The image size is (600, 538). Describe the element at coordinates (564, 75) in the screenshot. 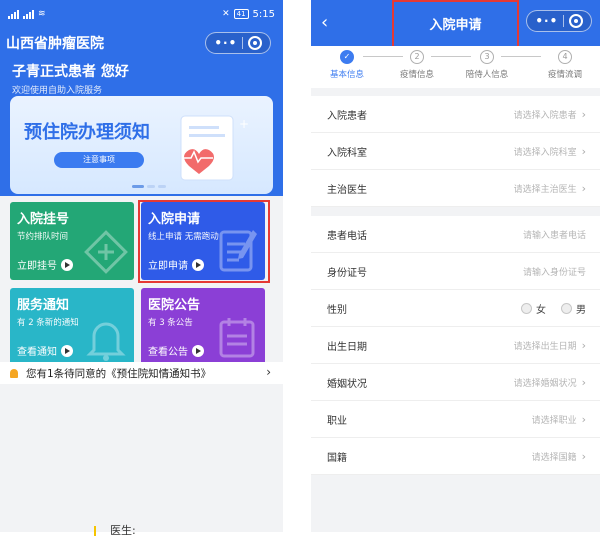

I see `step-label: 疫情流调` at that location.